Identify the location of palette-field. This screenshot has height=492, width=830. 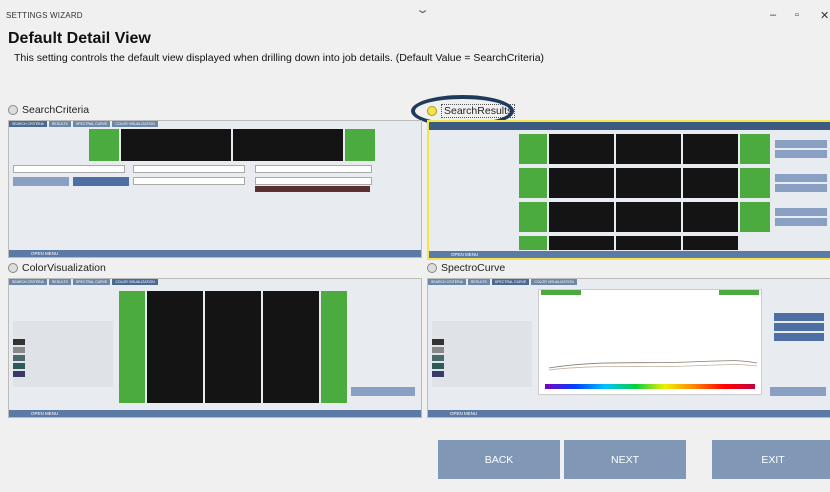
(69, 169).